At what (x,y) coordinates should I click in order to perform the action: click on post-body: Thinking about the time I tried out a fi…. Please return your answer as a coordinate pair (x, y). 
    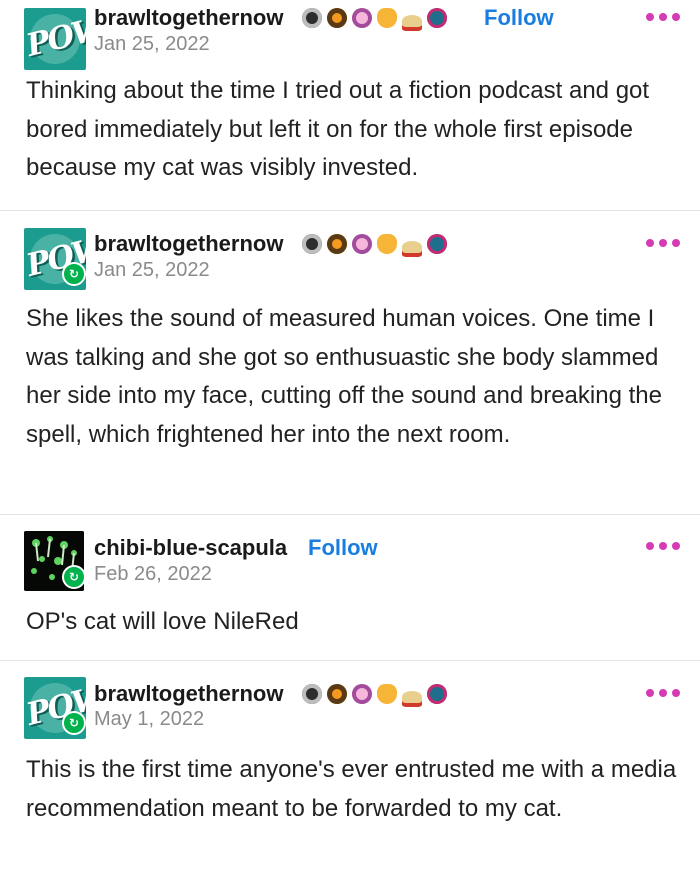
    Looking at the image, I should click on (338, 129).